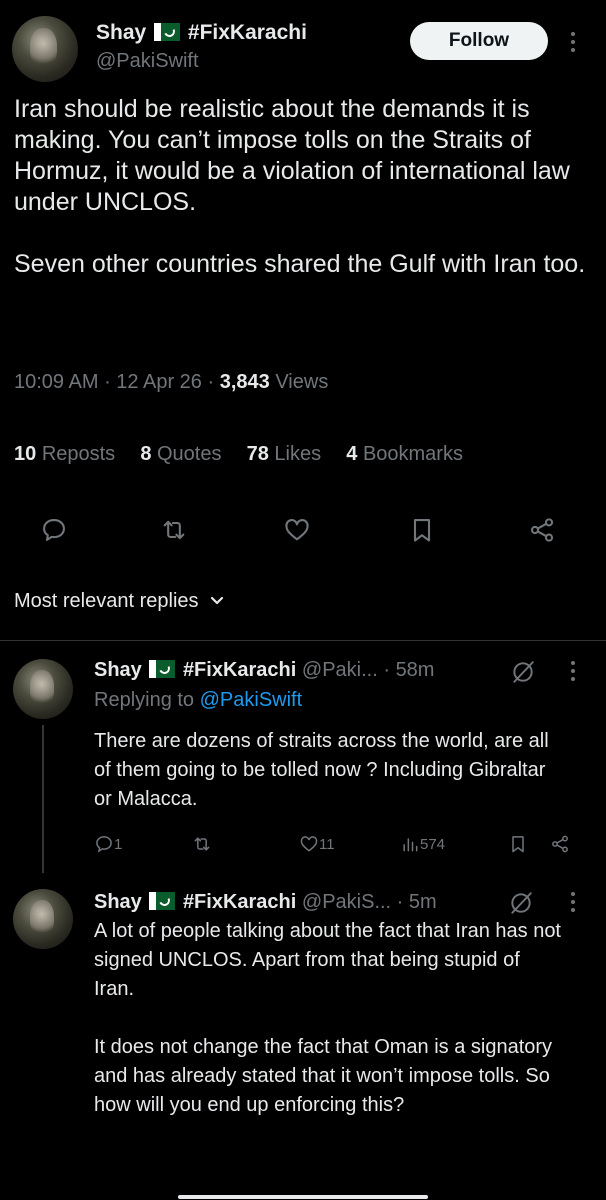 This screenshot has width=606, height=1200. What do you see at coordinates (144, 700) in the screenshot?
I see `replying-to-label: Replying to` at bounding box center [144, 700].